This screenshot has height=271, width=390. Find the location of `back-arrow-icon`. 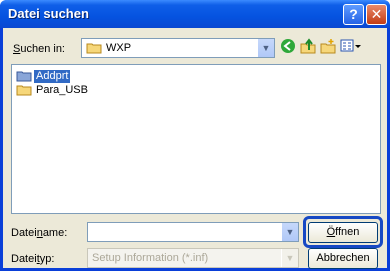

back-arrow-icon is located at coordinates (288, 47).